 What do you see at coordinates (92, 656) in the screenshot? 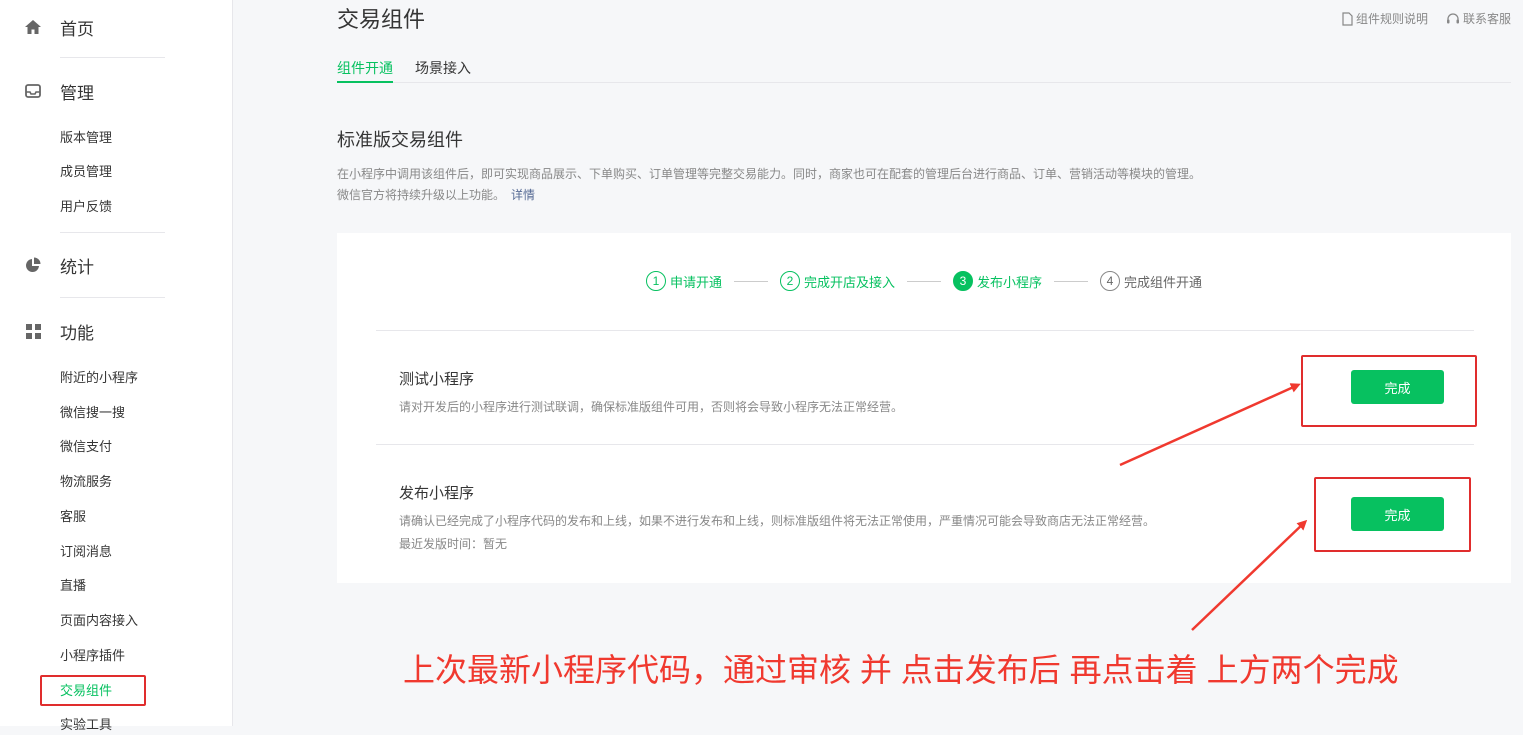
I see `sidebar-item-plugin: 小程序插件` at bounding box center [92, 656].